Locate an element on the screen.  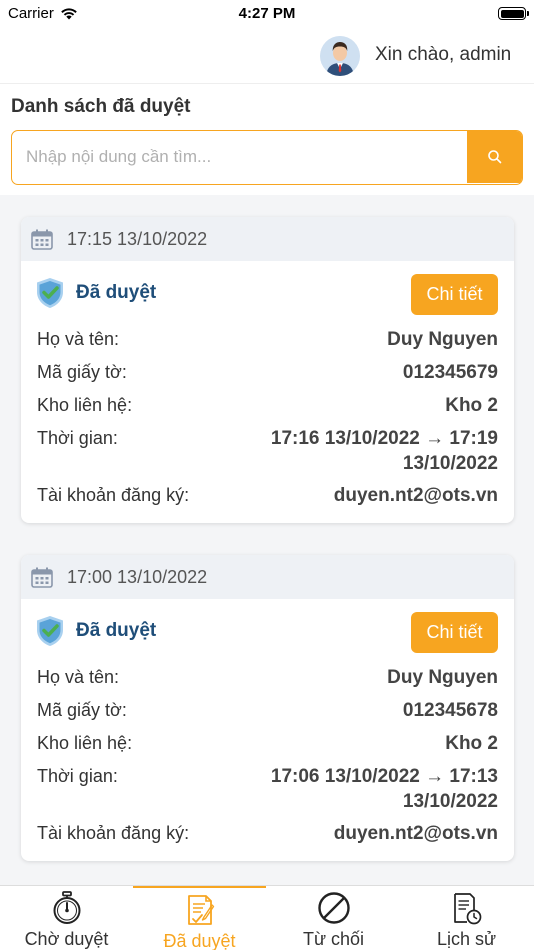
tab-history: Lịch sử is located at coordinates (466, 918).